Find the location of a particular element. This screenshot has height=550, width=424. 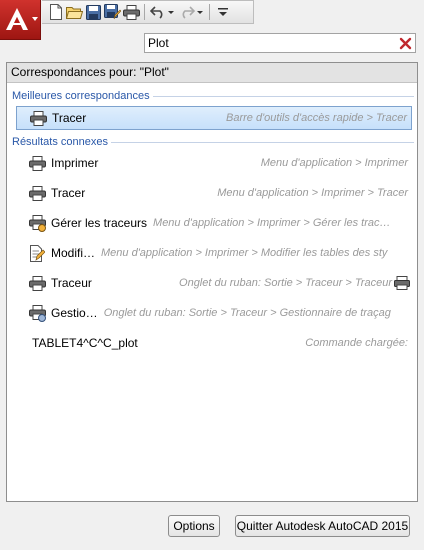

redo-dropdown-icon is located at coordinates (200, 12).